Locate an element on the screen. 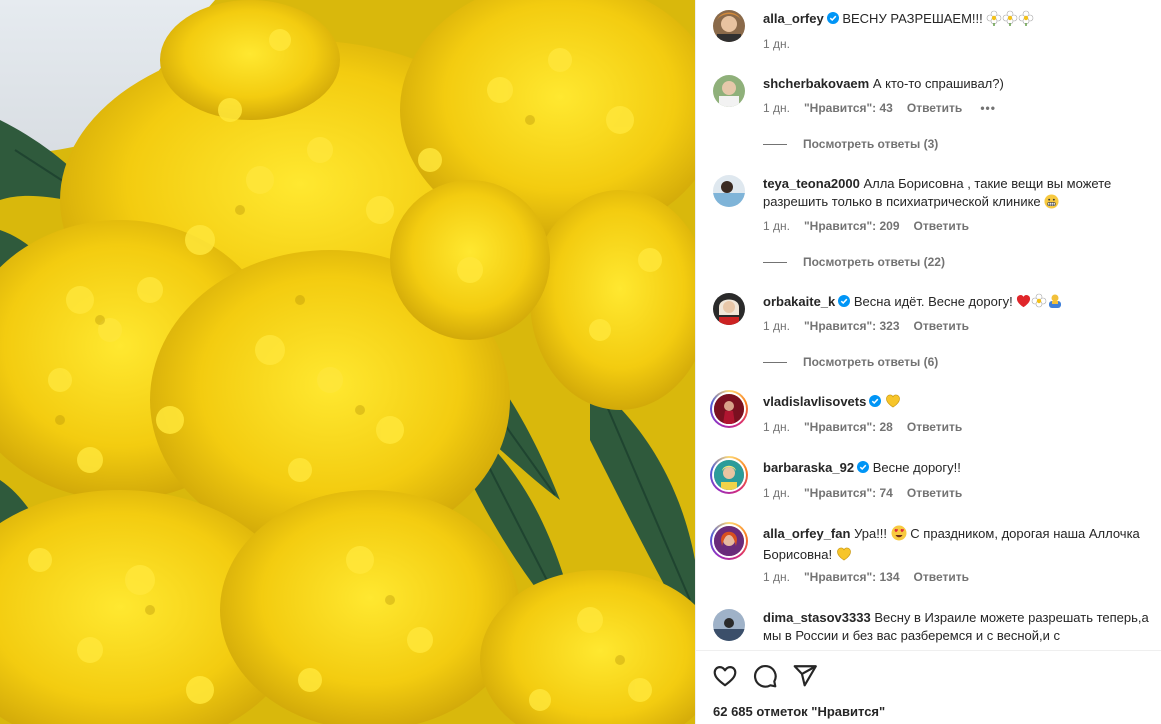  comment-likes: "Нравится": 43 is located at coordinates (848, 108).